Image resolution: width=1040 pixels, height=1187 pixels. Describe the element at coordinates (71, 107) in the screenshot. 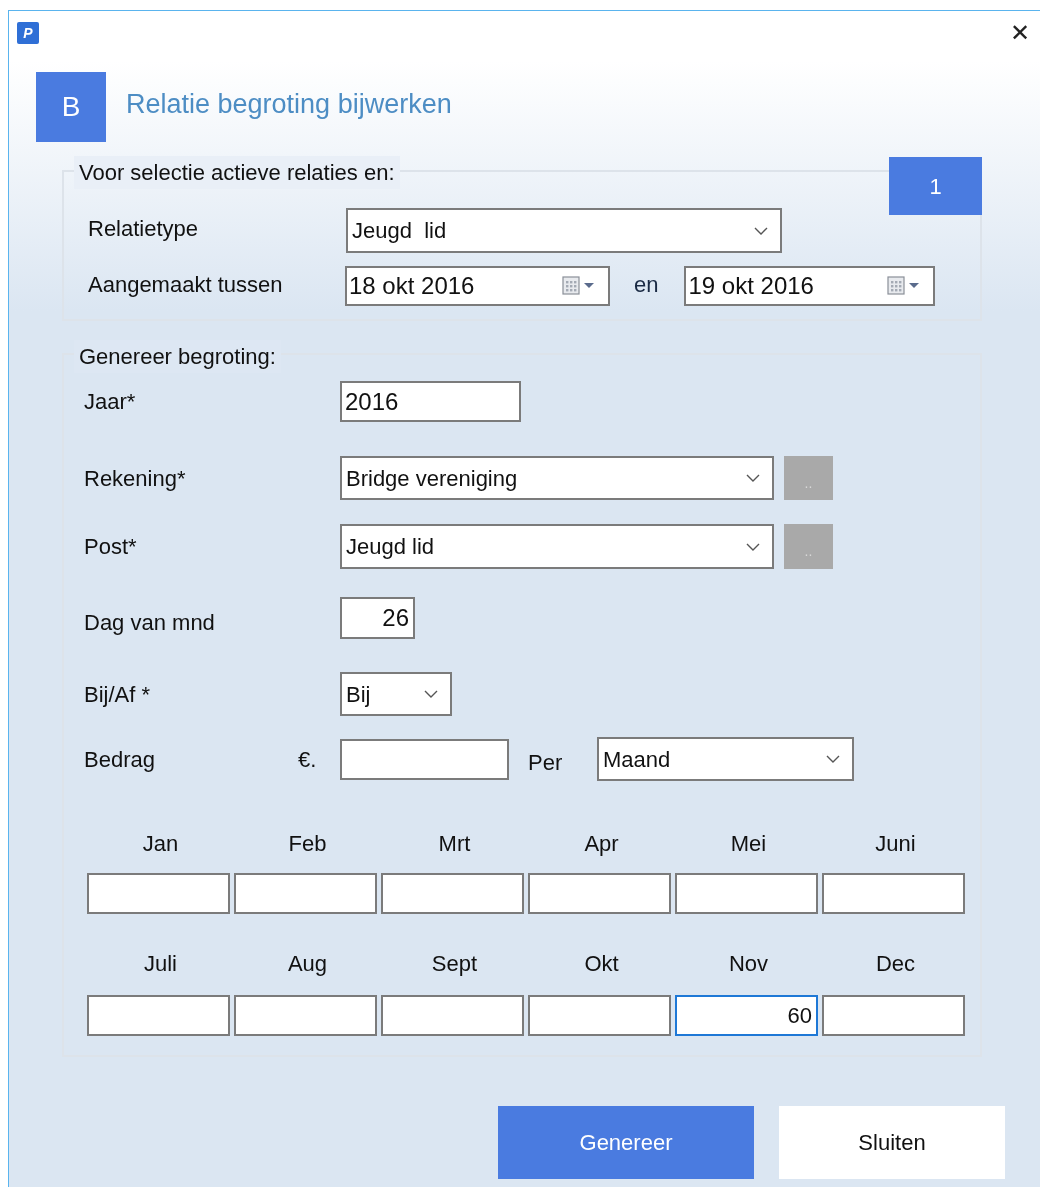

I see `header-badge: B` at that location.